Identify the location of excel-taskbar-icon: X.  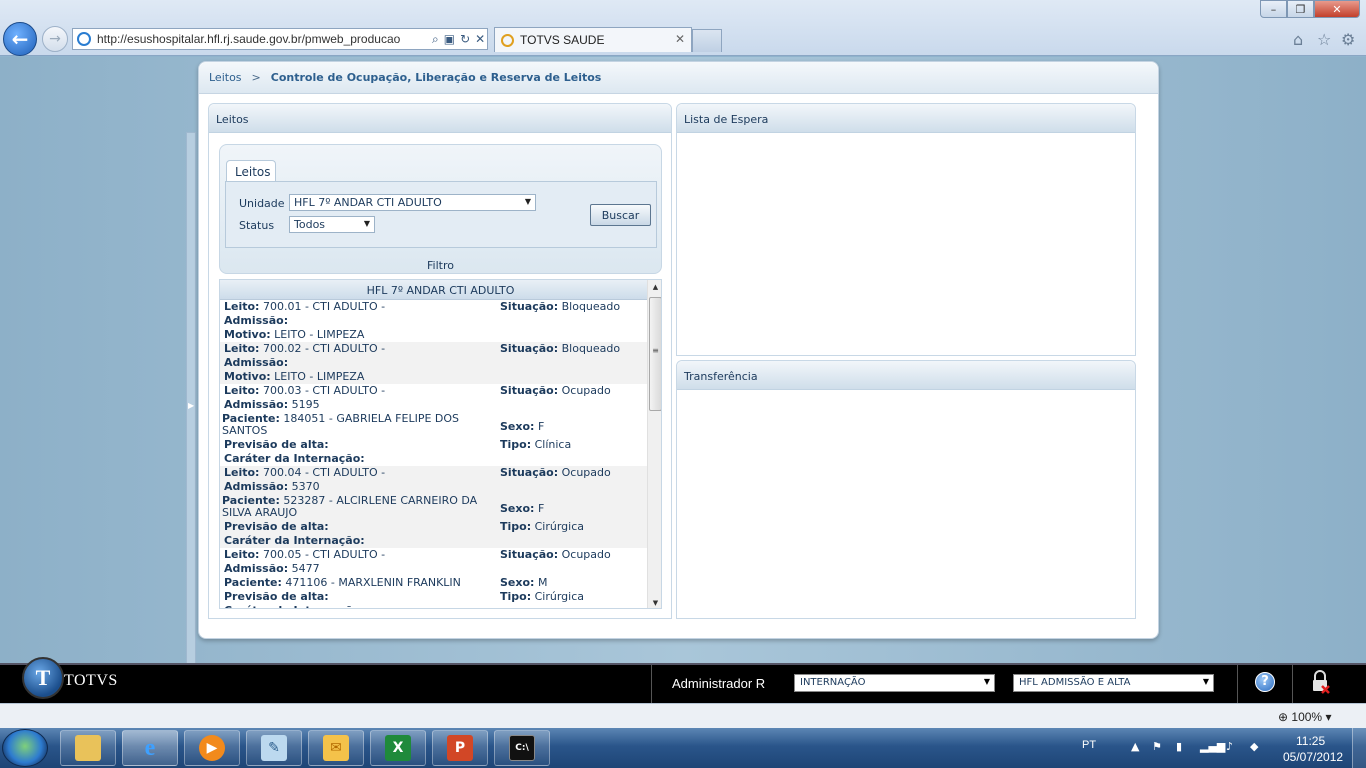
(398, 748).